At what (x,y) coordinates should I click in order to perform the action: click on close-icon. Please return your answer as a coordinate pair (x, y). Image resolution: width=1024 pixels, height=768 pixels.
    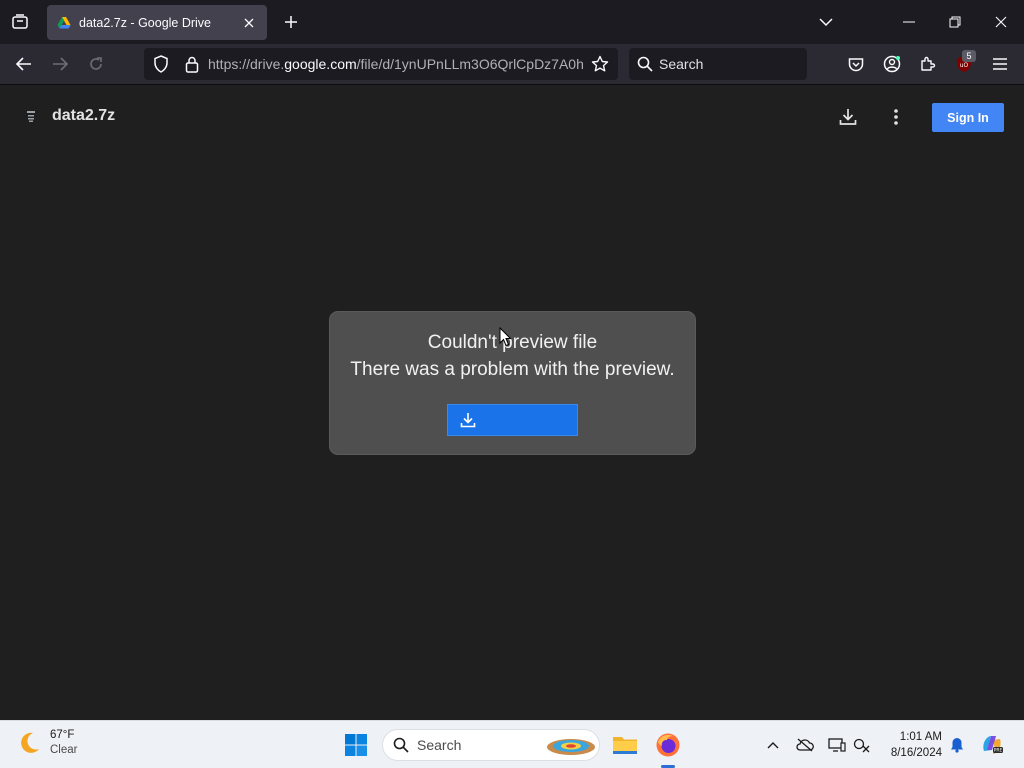
    Looking at the image, I should click on (1001, 22).